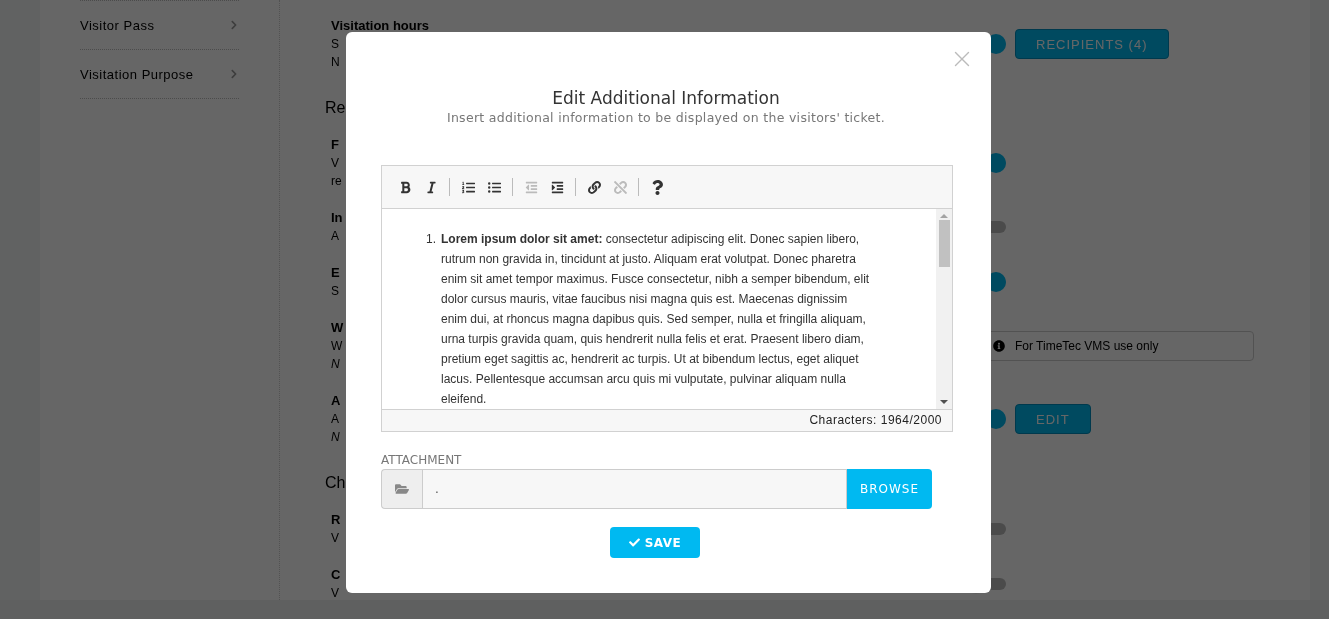 The height and width of the screenshot is (619, 1329). Describe the element at coordinates (336, 575) in the screenshot. I see `setting-title: C` at that location.